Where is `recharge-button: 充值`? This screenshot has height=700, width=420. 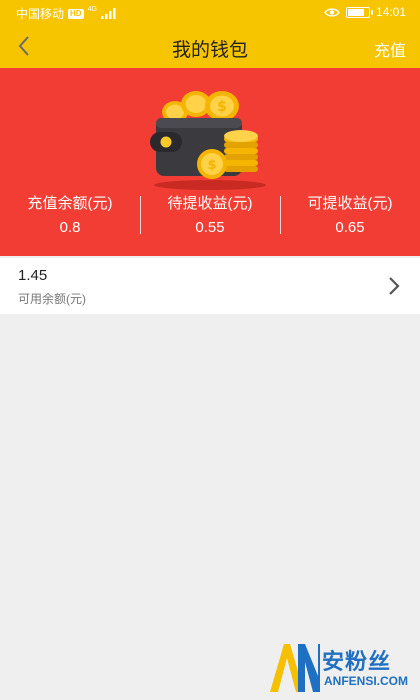
recharge-button: 充值 is located at coordinates (390, 49).